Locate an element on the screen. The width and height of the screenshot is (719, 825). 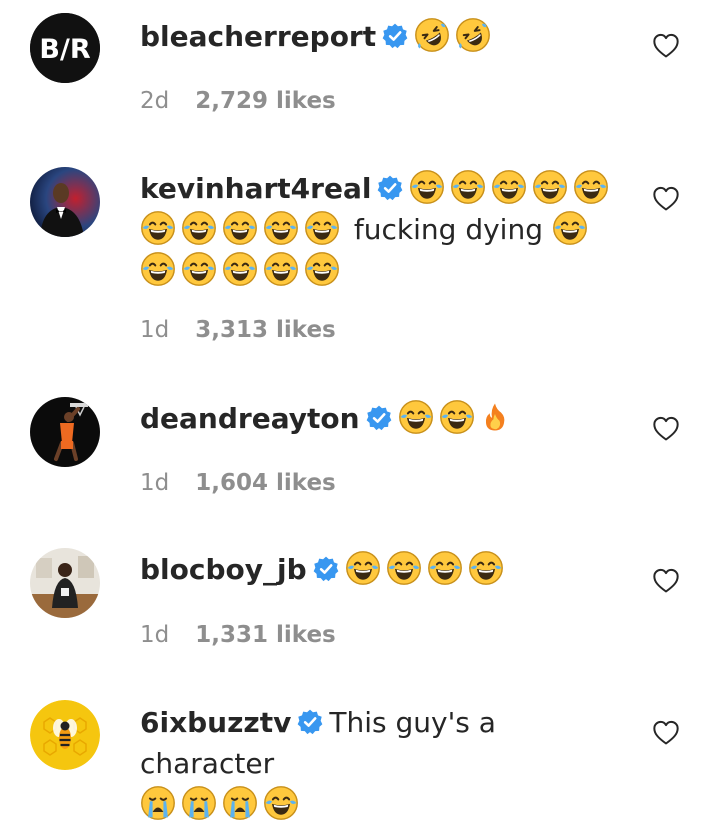
username: 6ixbuzztv is located at coordinates (215, 722).